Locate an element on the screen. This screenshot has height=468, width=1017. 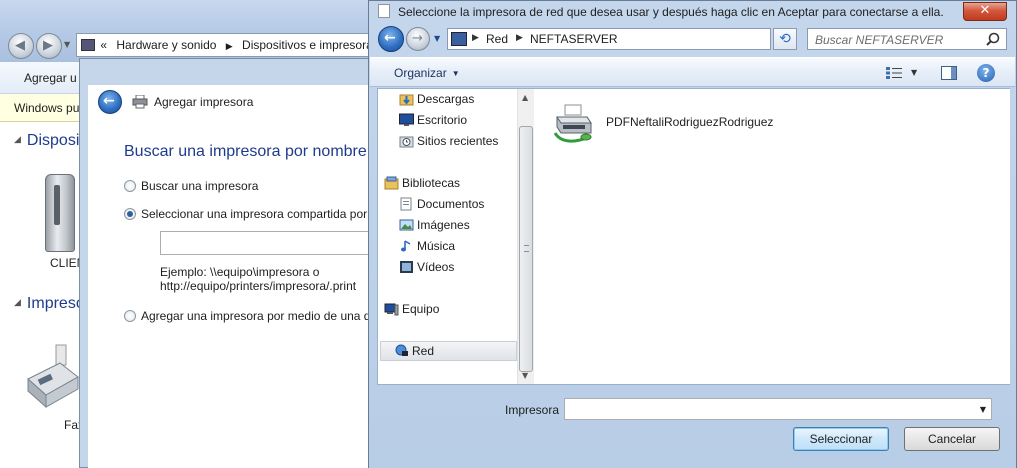
nav-item-bibliotecas: Bibliotecas is located at coordinates (443, 184).